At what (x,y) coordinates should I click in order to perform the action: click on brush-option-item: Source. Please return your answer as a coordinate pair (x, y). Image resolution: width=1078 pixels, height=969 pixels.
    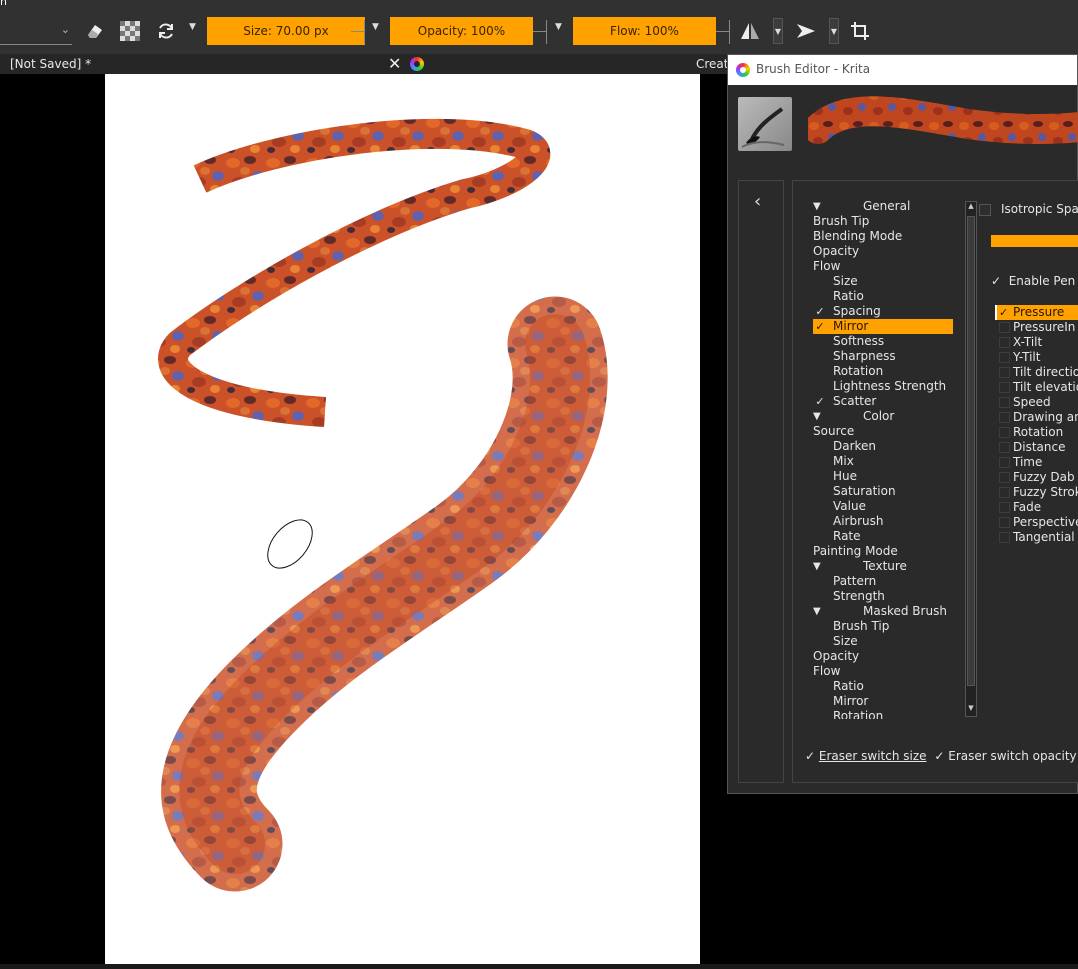
    Looking at the image, I should click on (888, 431).